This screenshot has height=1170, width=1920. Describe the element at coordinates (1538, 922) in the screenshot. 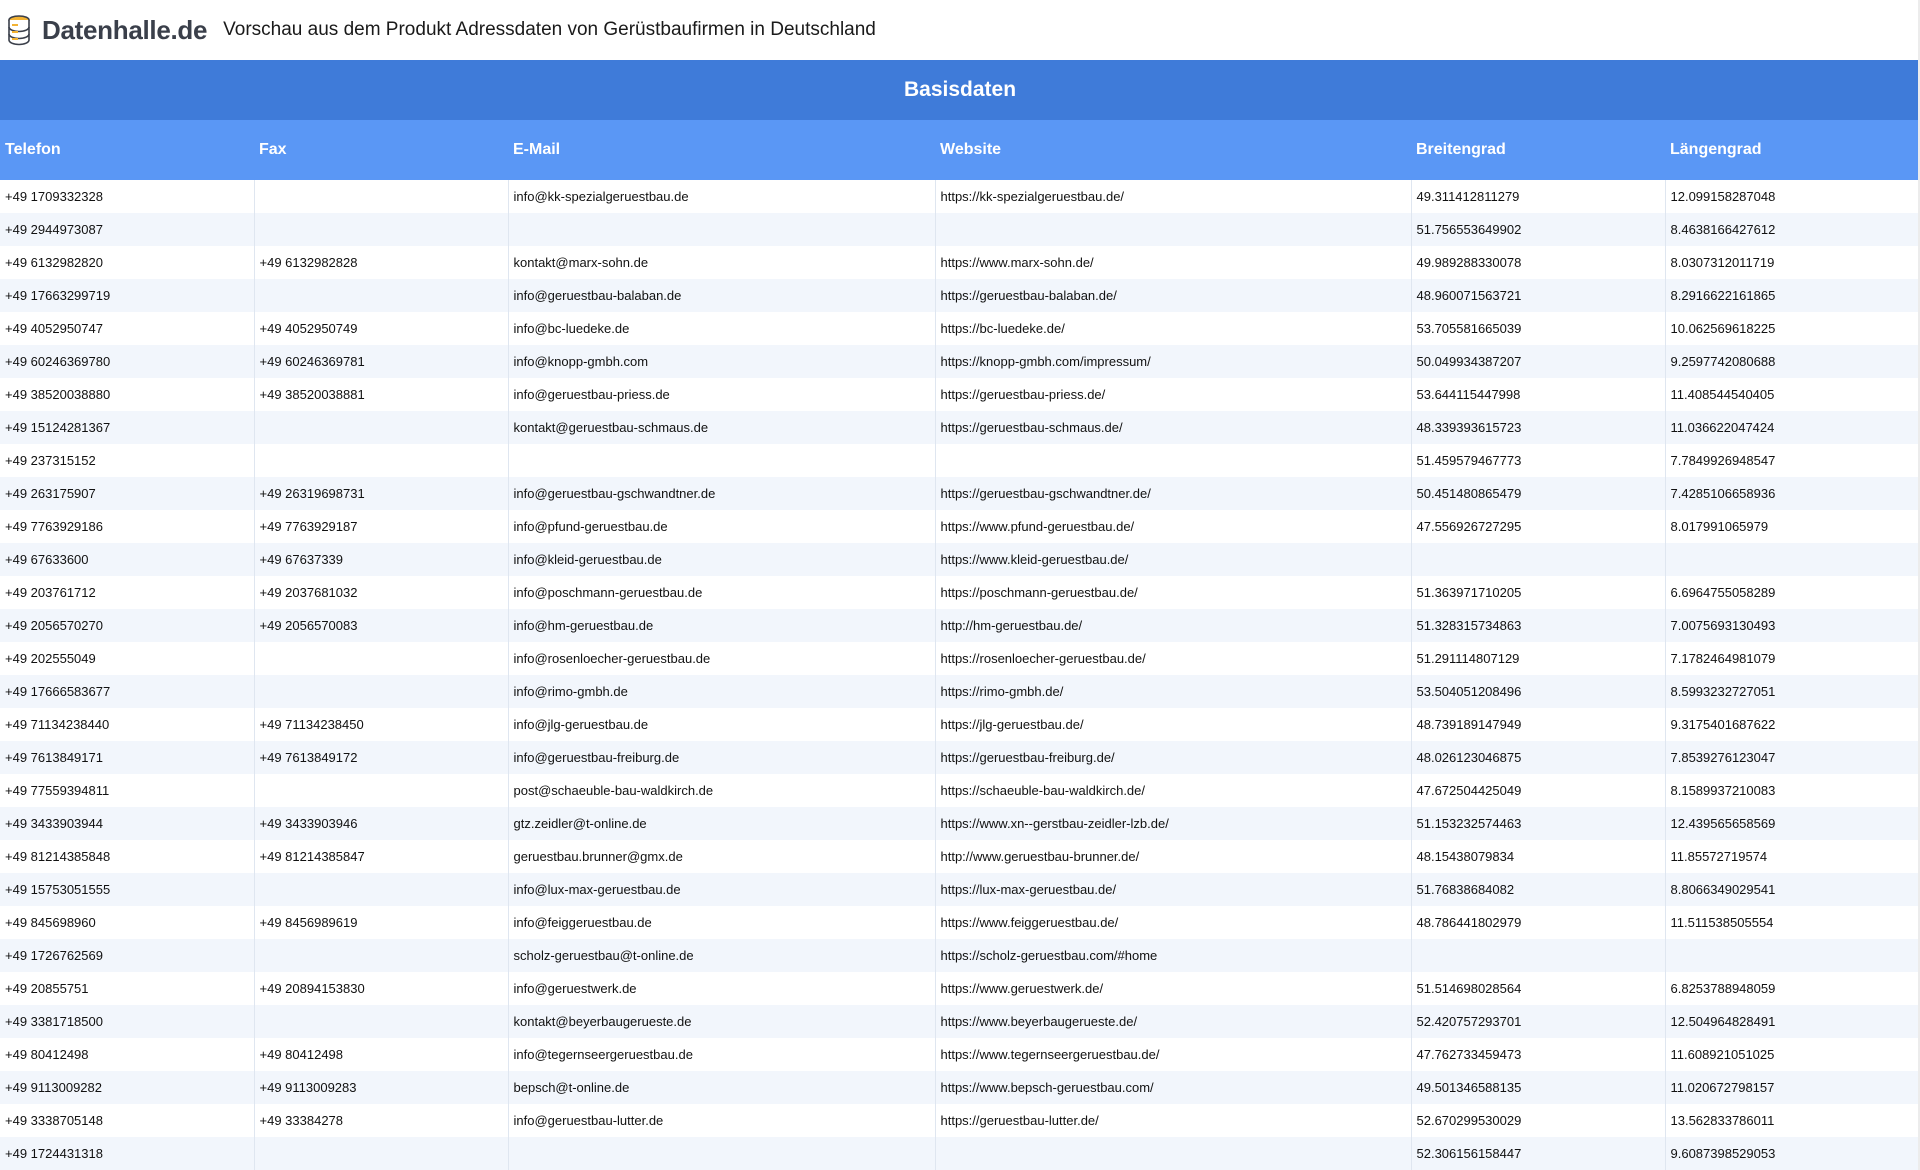

I see `cell-breitengrad: 48.786441802979` at that location.